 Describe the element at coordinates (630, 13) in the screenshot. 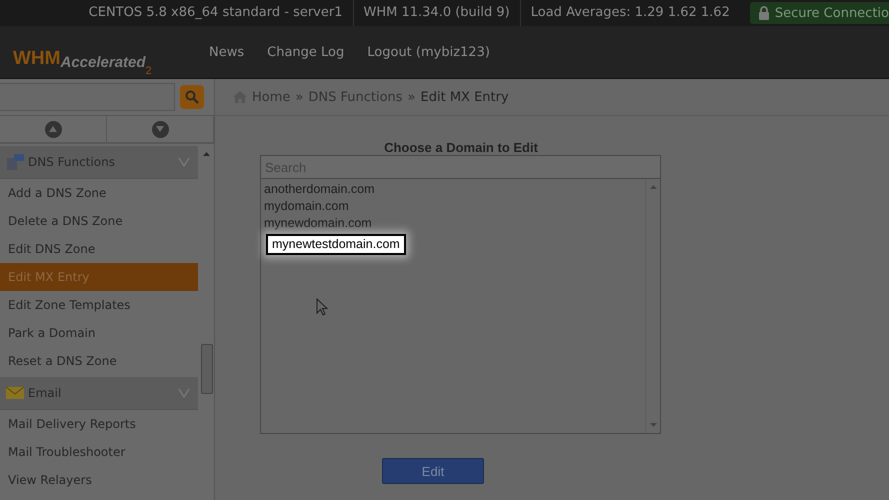

I see `server-info: Load Averages: 1.29 1.62 1.62` at that location.